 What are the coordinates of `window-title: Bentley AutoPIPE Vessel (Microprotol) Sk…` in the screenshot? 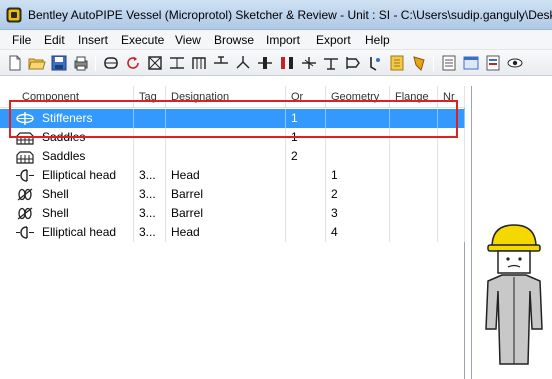 It's located at (290, 15).